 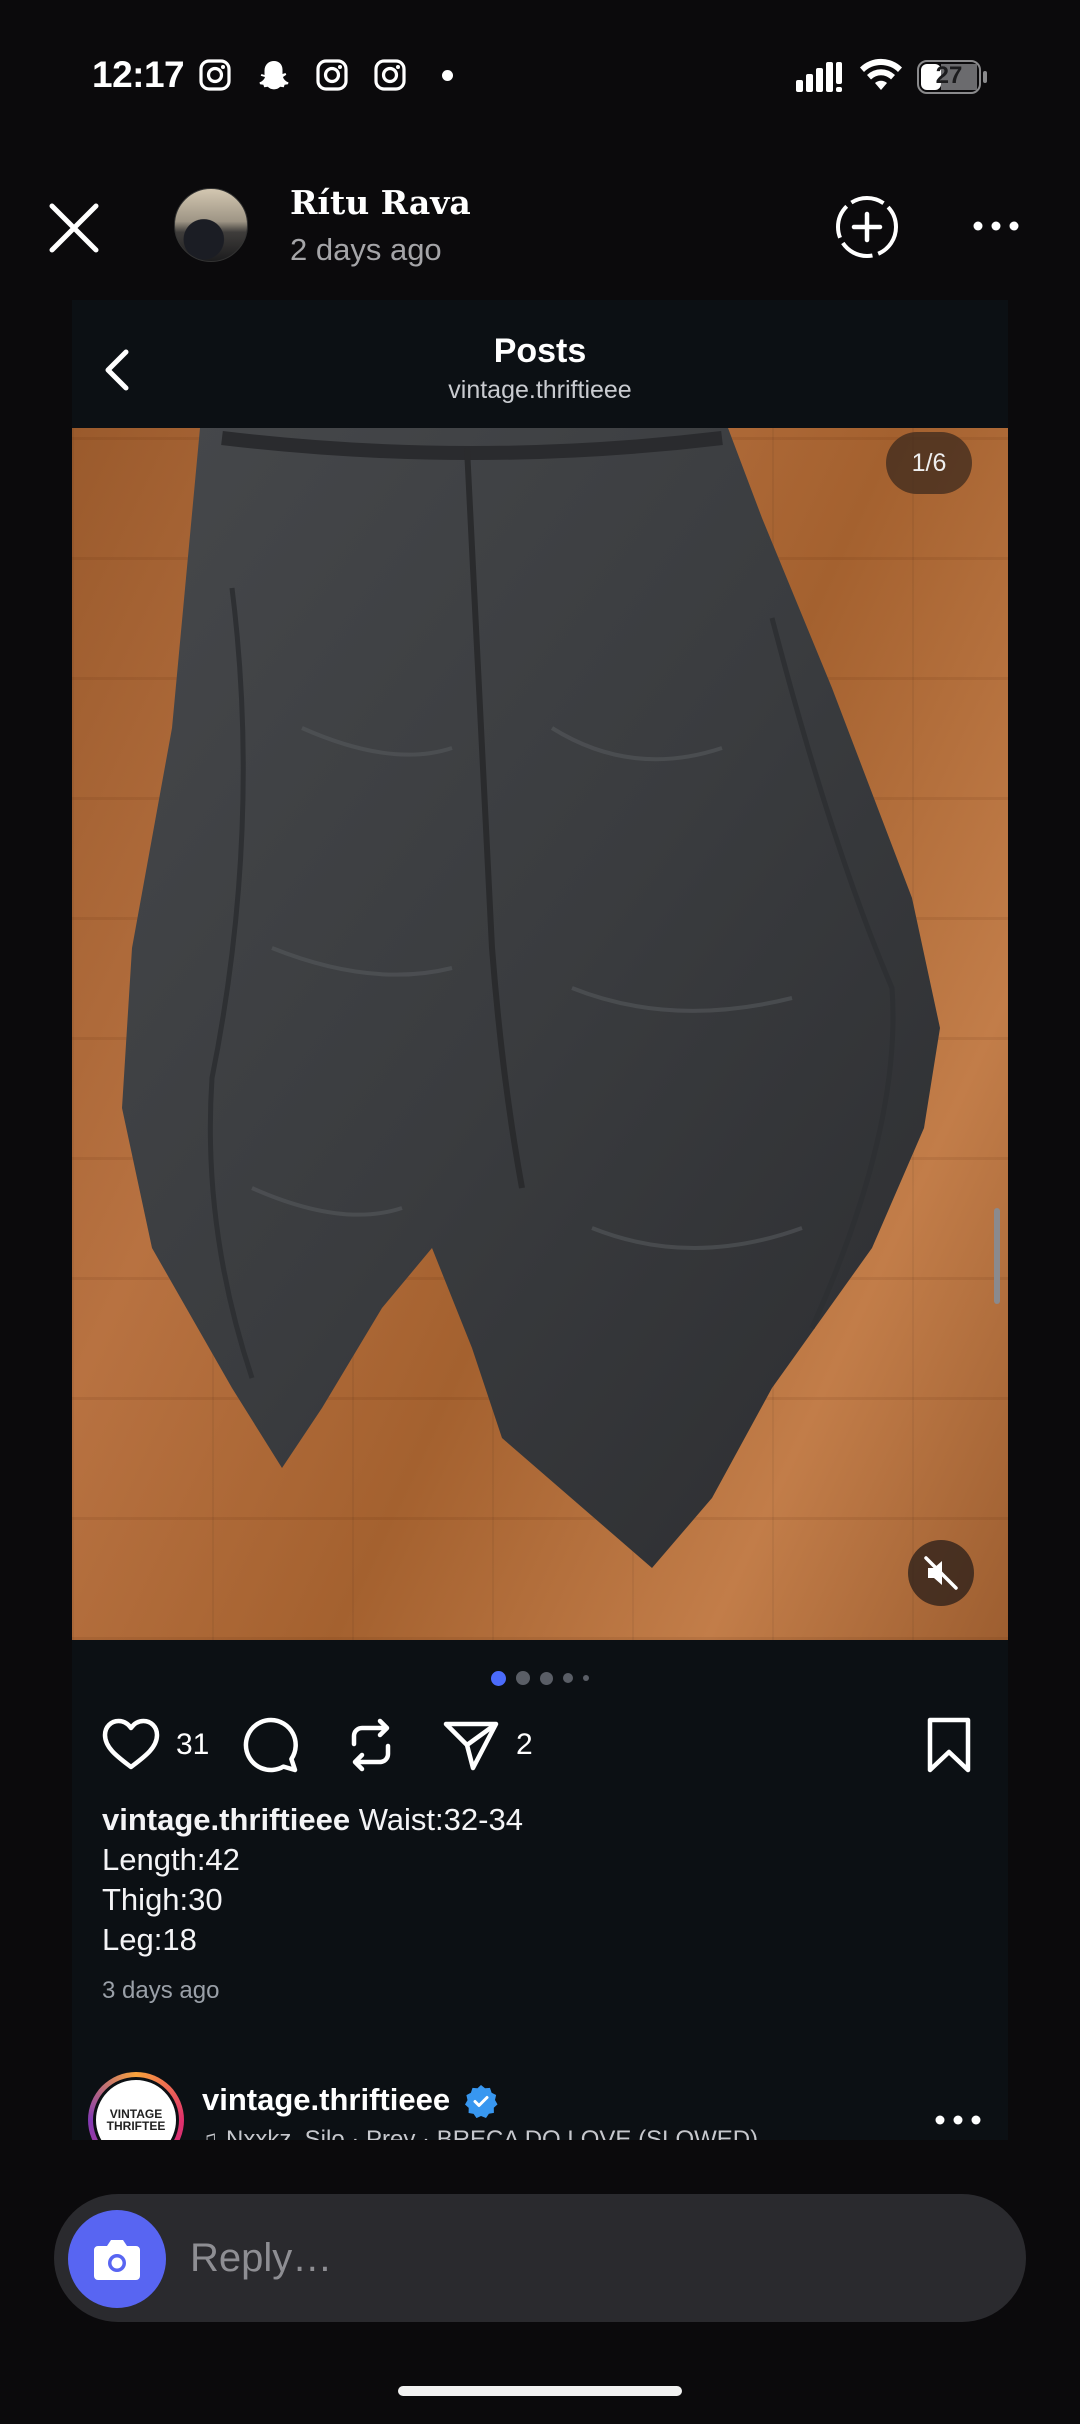 What do you see at coordinates (380, 202) in the screenshot?
I see `story-username: Rítu Rava` at bounding box center [380, 202].